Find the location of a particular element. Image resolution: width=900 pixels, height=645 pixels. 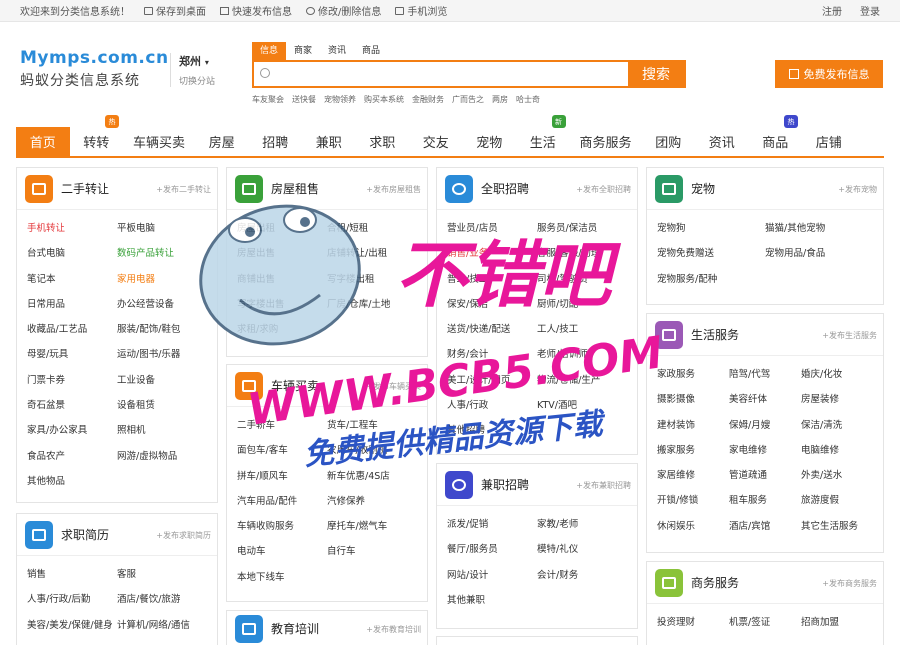

list-item: 面包车/客车 is located at coordinates (282, 450).